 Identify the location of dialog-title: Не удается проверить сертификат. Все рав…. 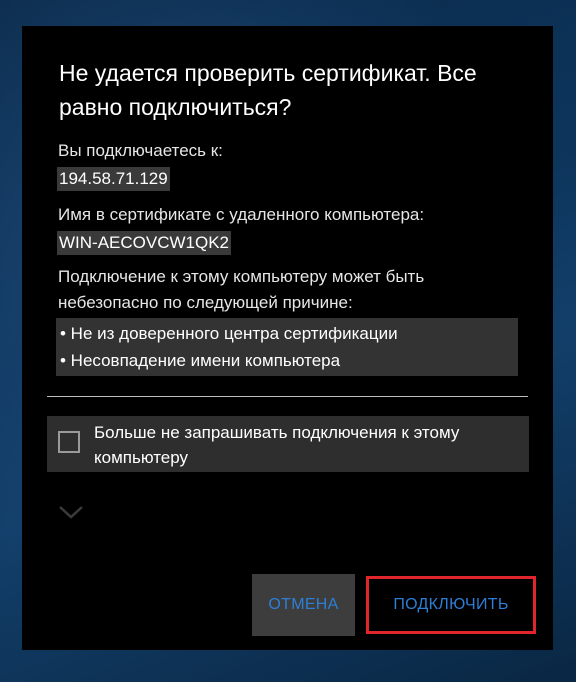
(268, 90).